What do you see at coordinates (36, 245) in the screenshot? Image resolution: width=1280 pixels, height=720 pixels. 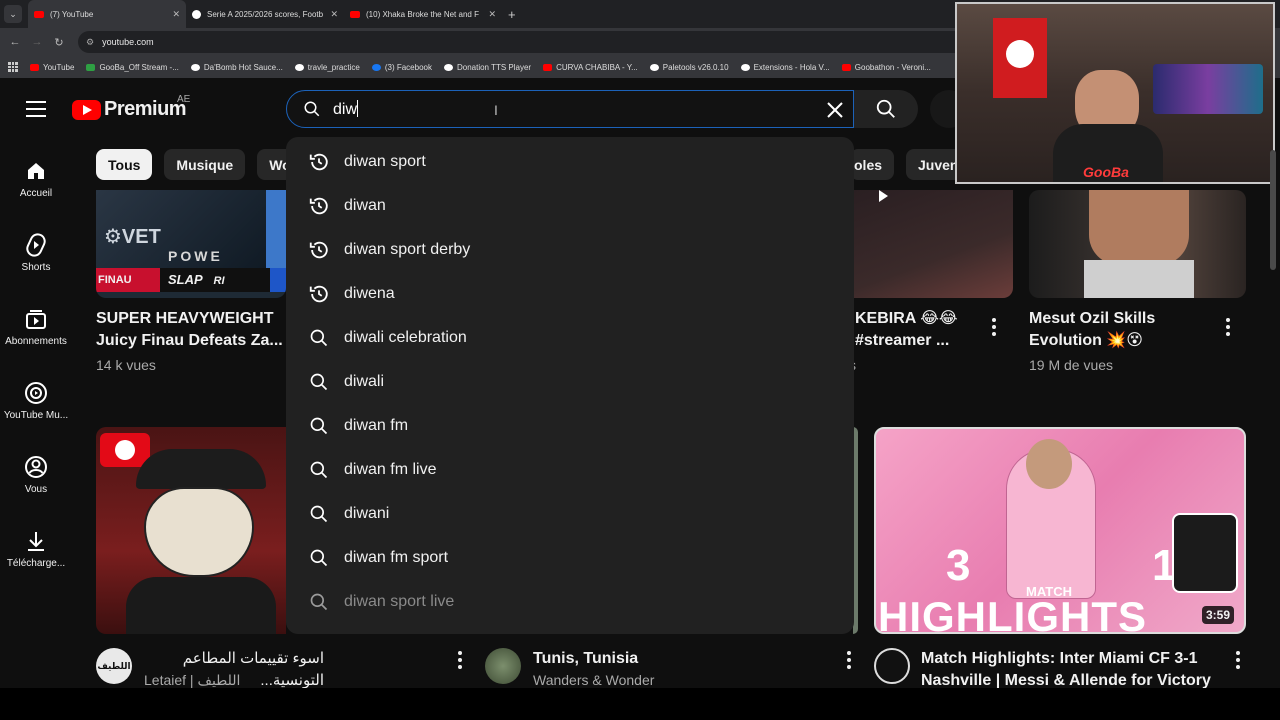 I see `shorts-icon` at bounding box center [36, 245].